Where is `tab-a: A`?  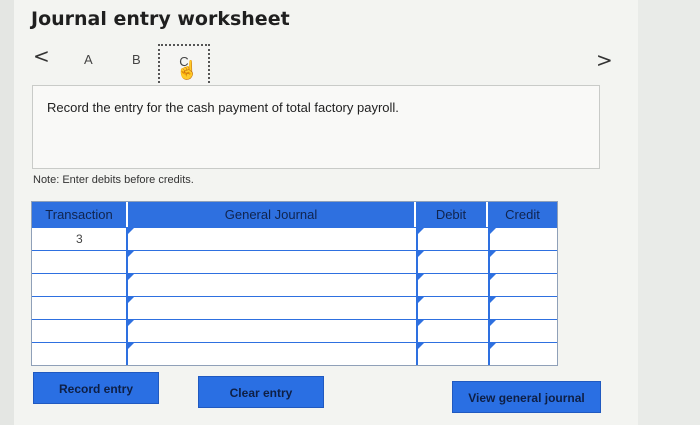 tab-a: A is located at coordinates (88, 59).